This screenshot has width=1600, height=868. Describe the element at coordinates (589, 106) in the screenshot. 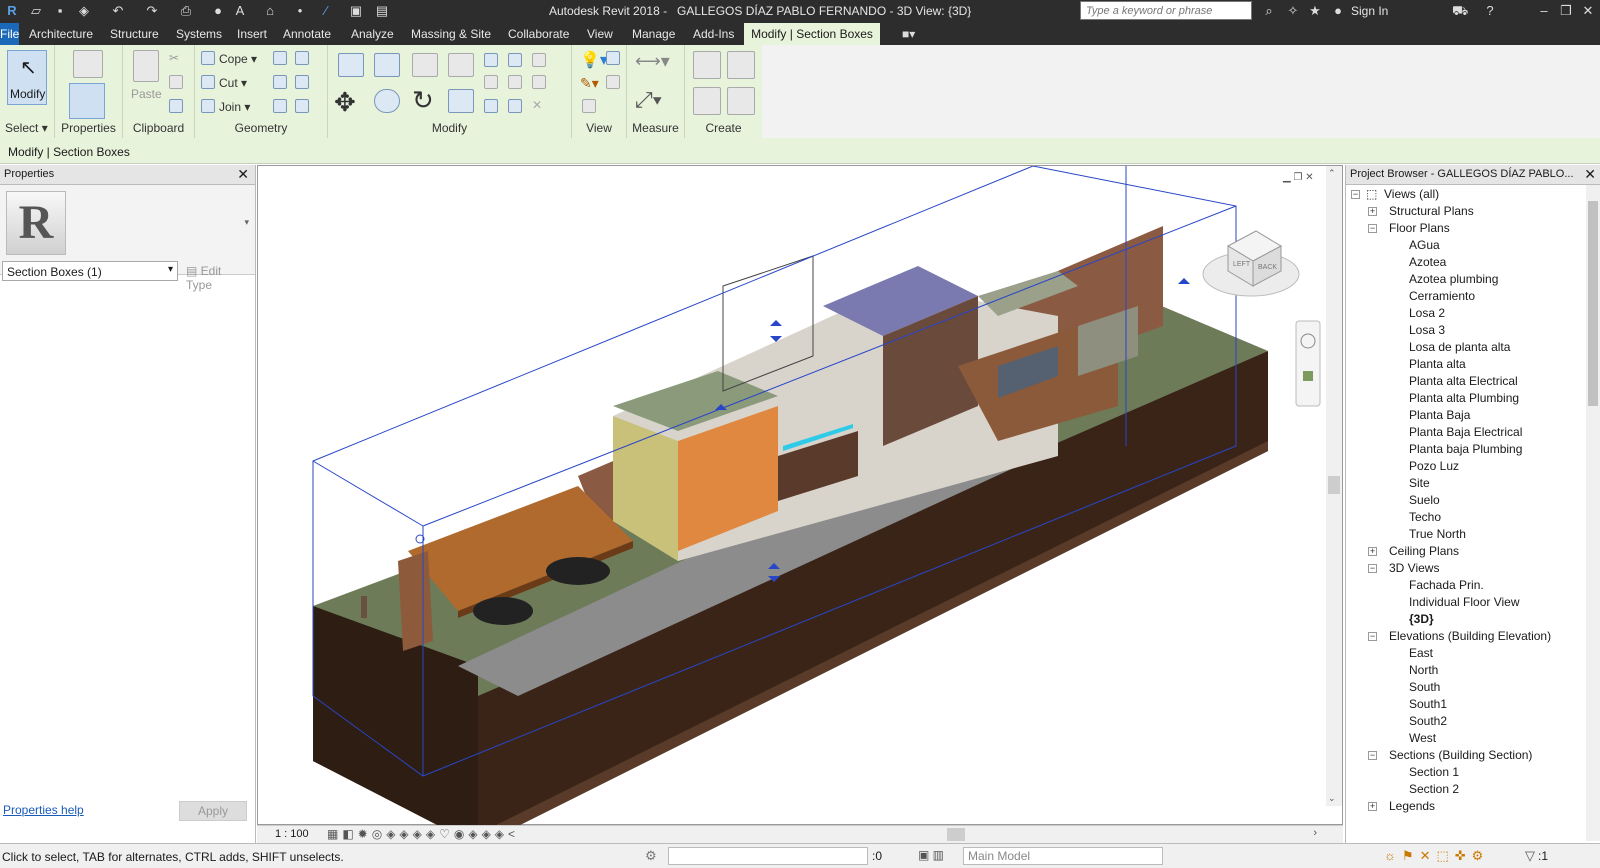

I see `filter-view-icon` at that location.